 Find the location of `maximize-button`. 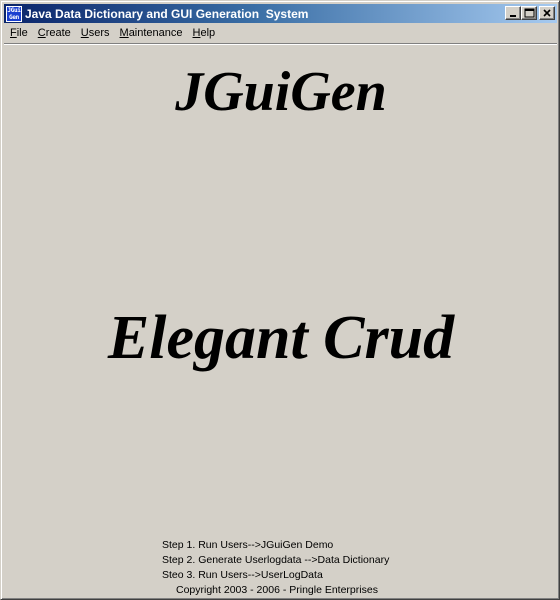

maximize-button is located at coordinates (529, 13).